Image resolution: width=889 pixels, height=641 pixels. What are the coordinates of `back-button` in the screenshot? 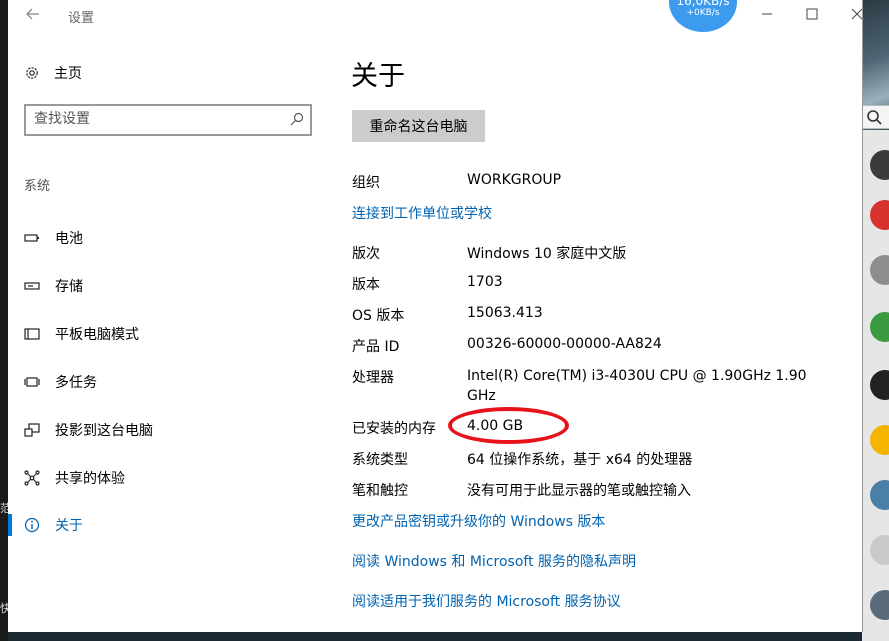 It's located at (33, 16).